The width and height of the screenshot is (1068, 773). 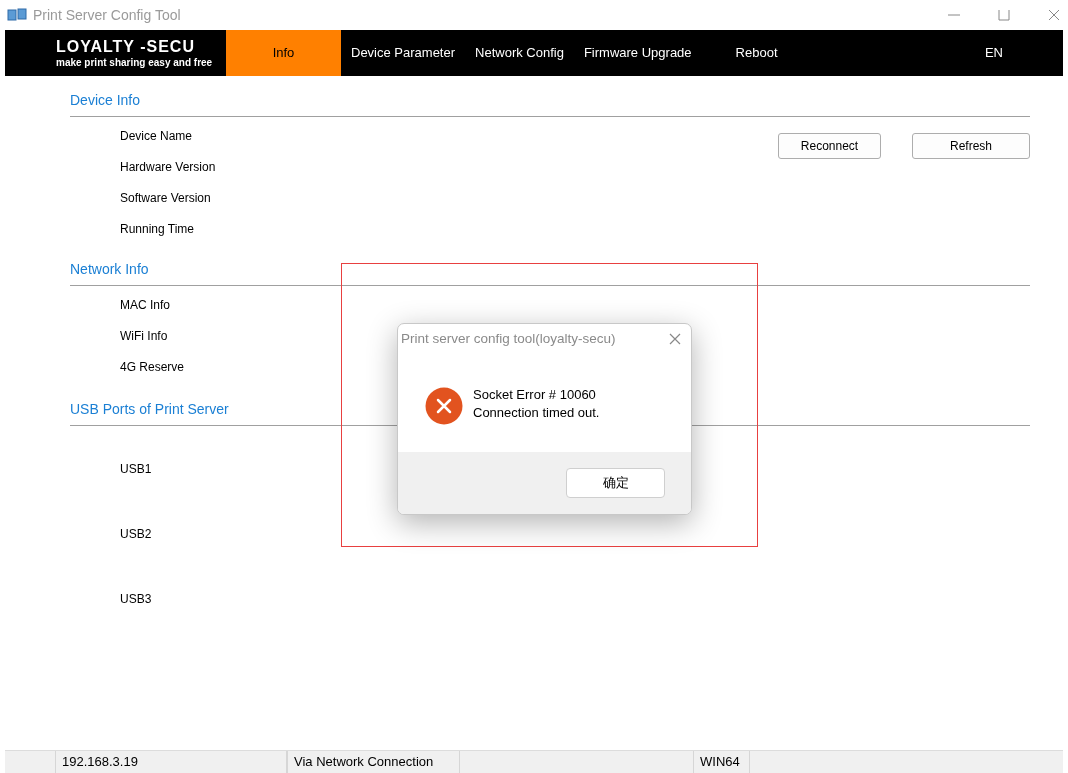 I want to click on error-message: Socket Error # 10060, so click(x=535, y=395).